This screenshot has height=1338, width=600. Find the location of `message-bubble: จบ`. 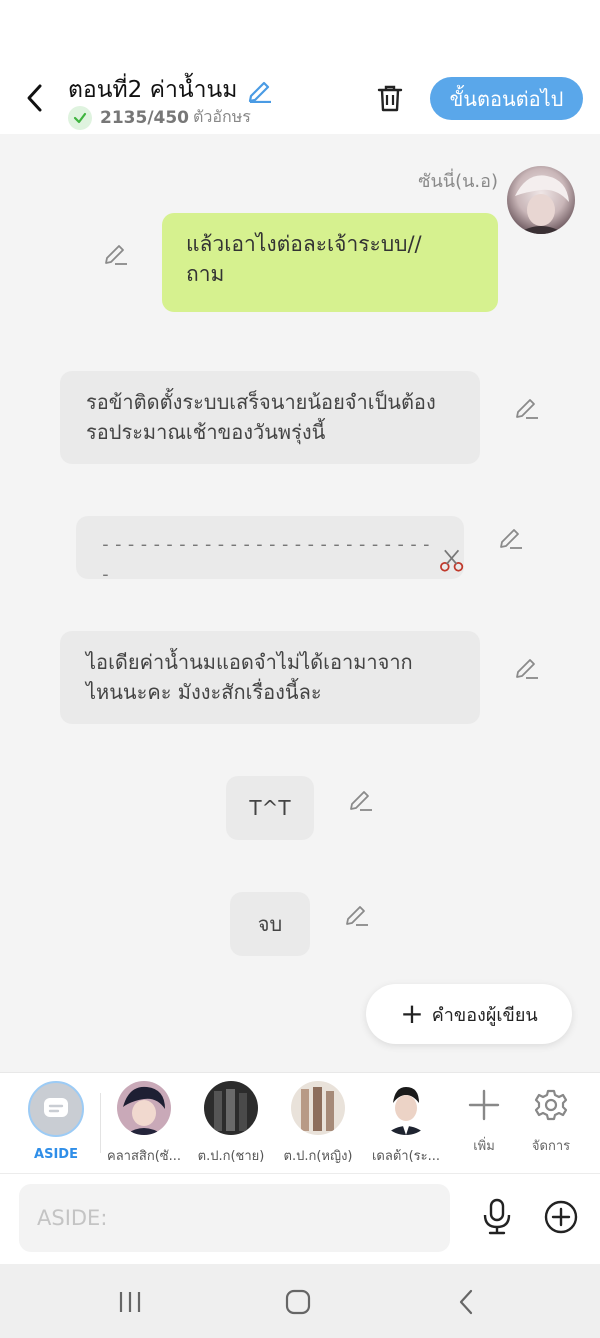

message-bubble: จบ is located at coordinates (270, 924).